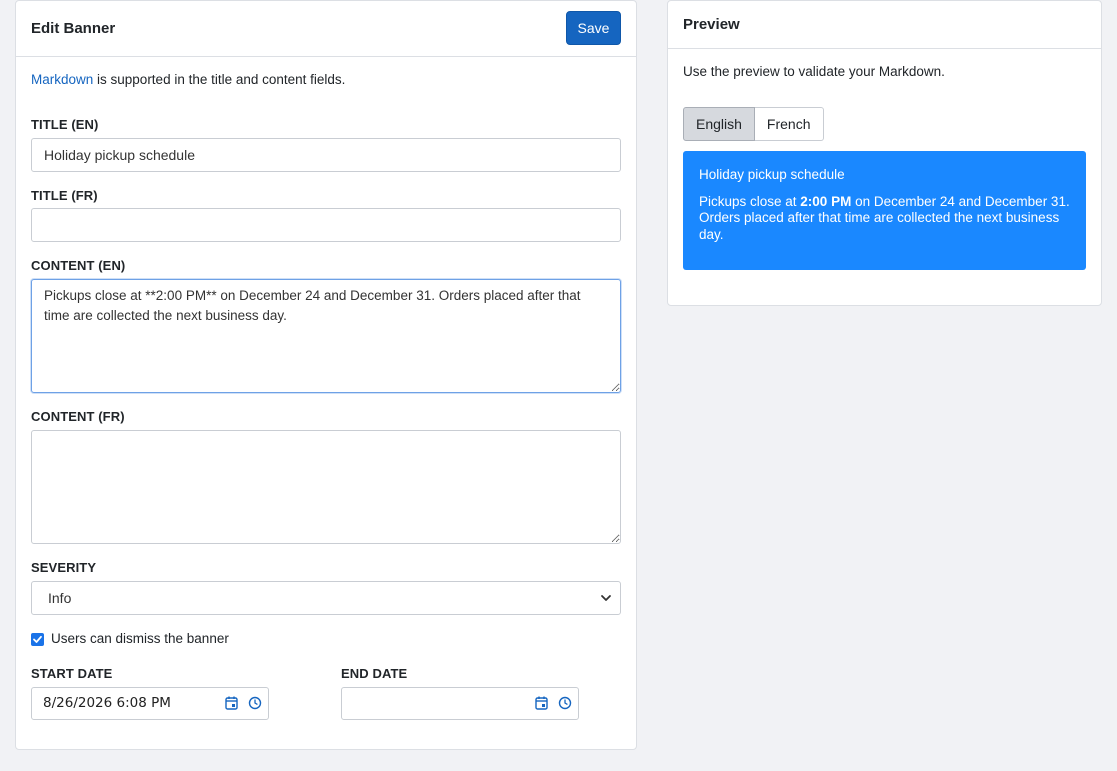  I want to click on title-en-input, so click(326, 155).